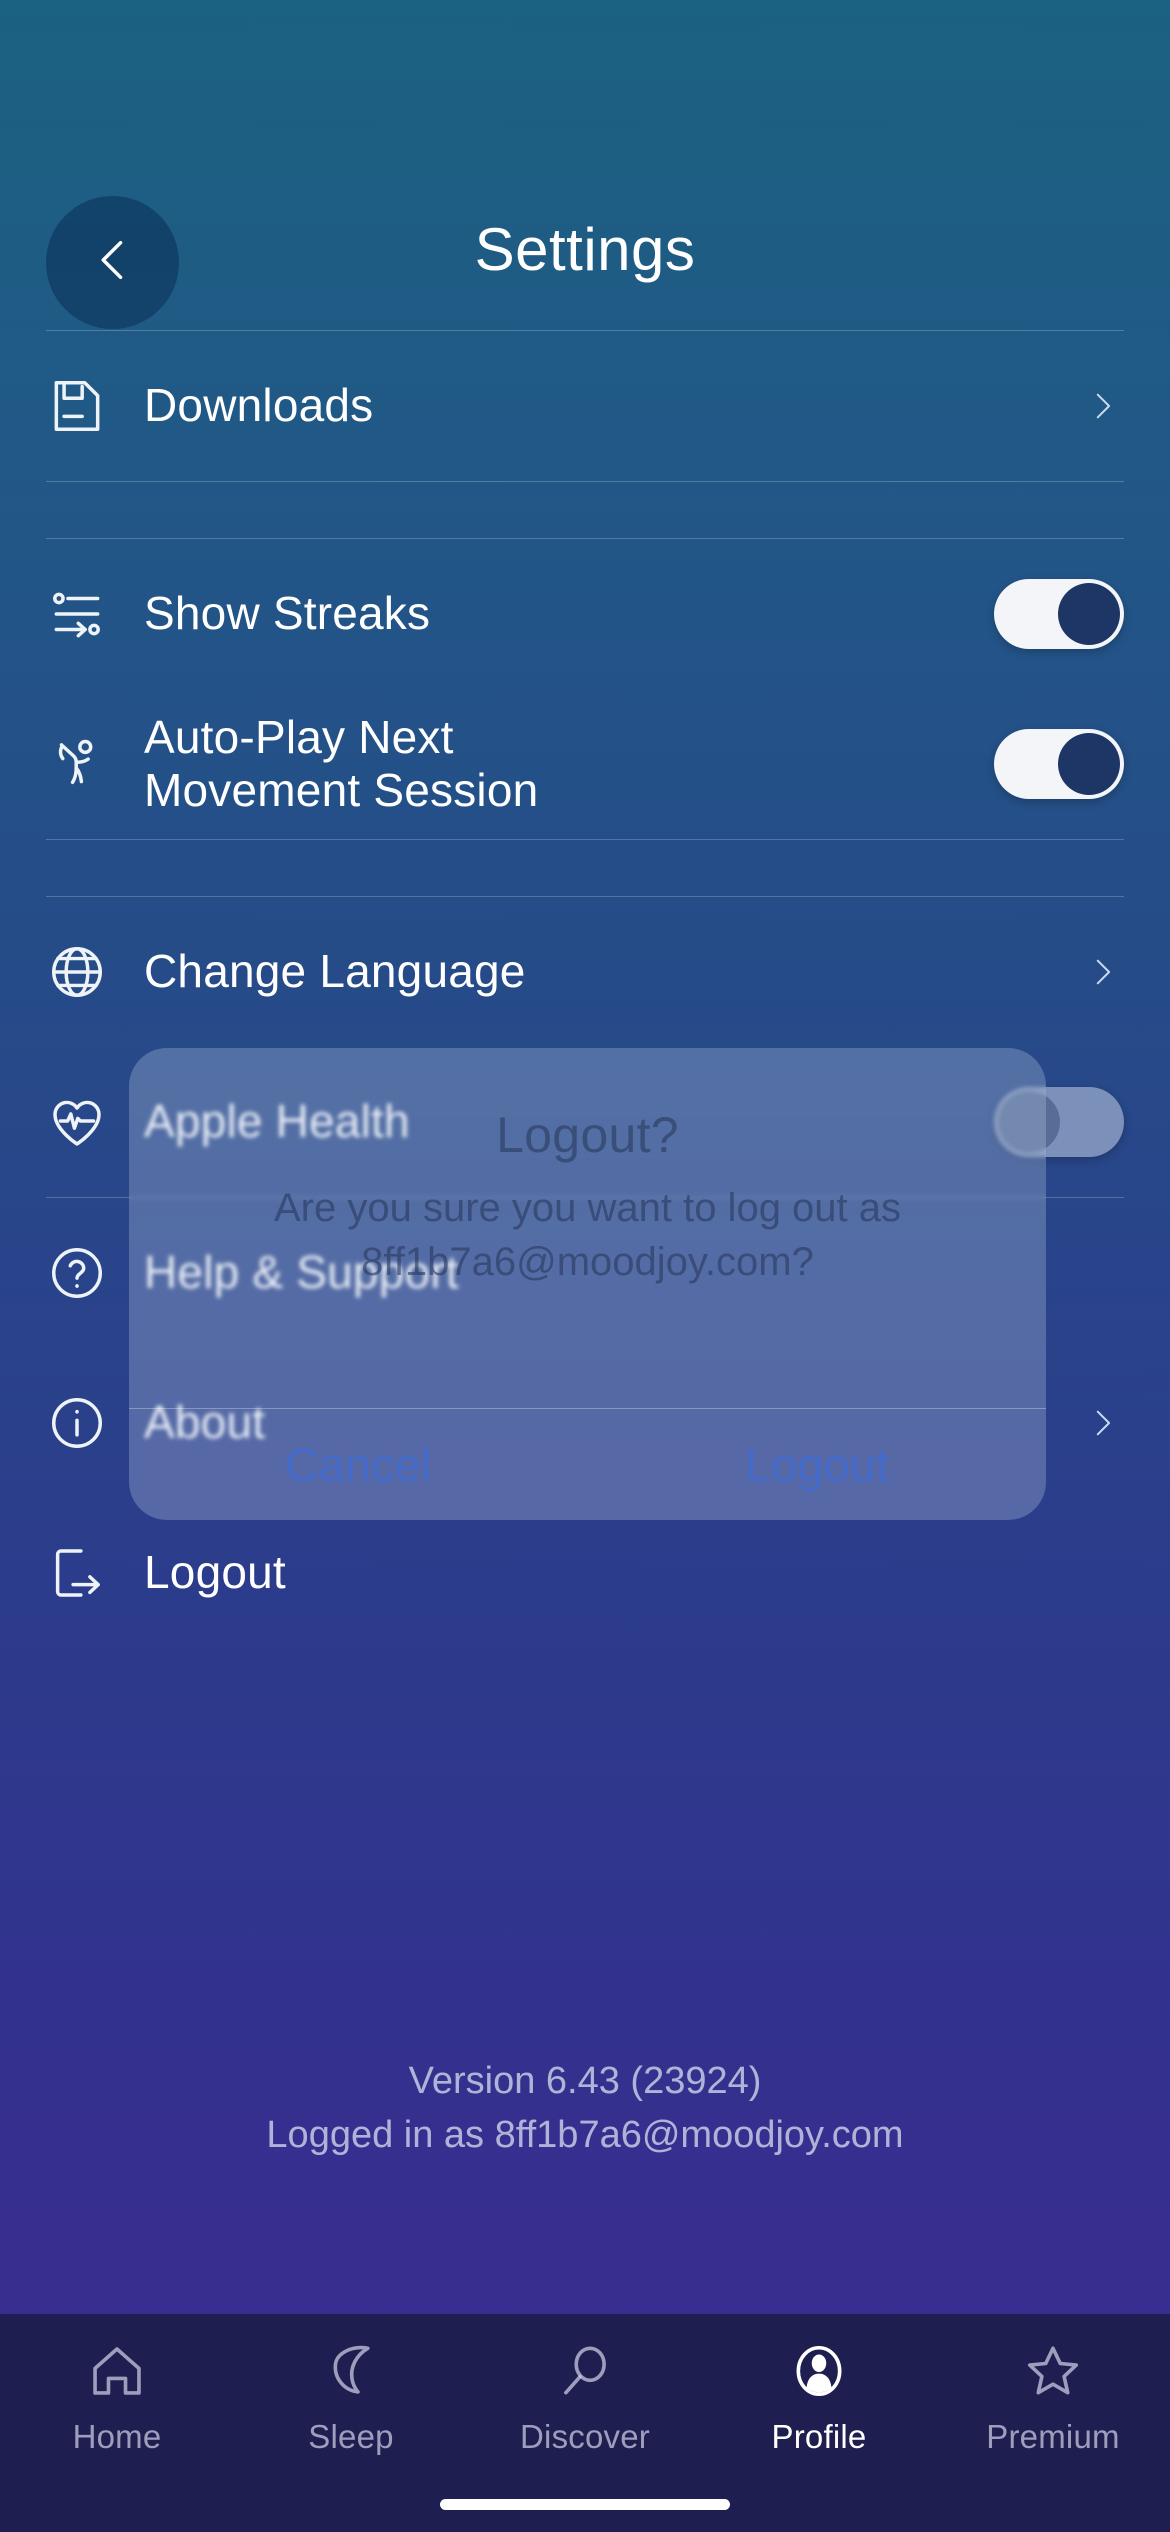  I want to click on home-indicator, so click(585, 2504).